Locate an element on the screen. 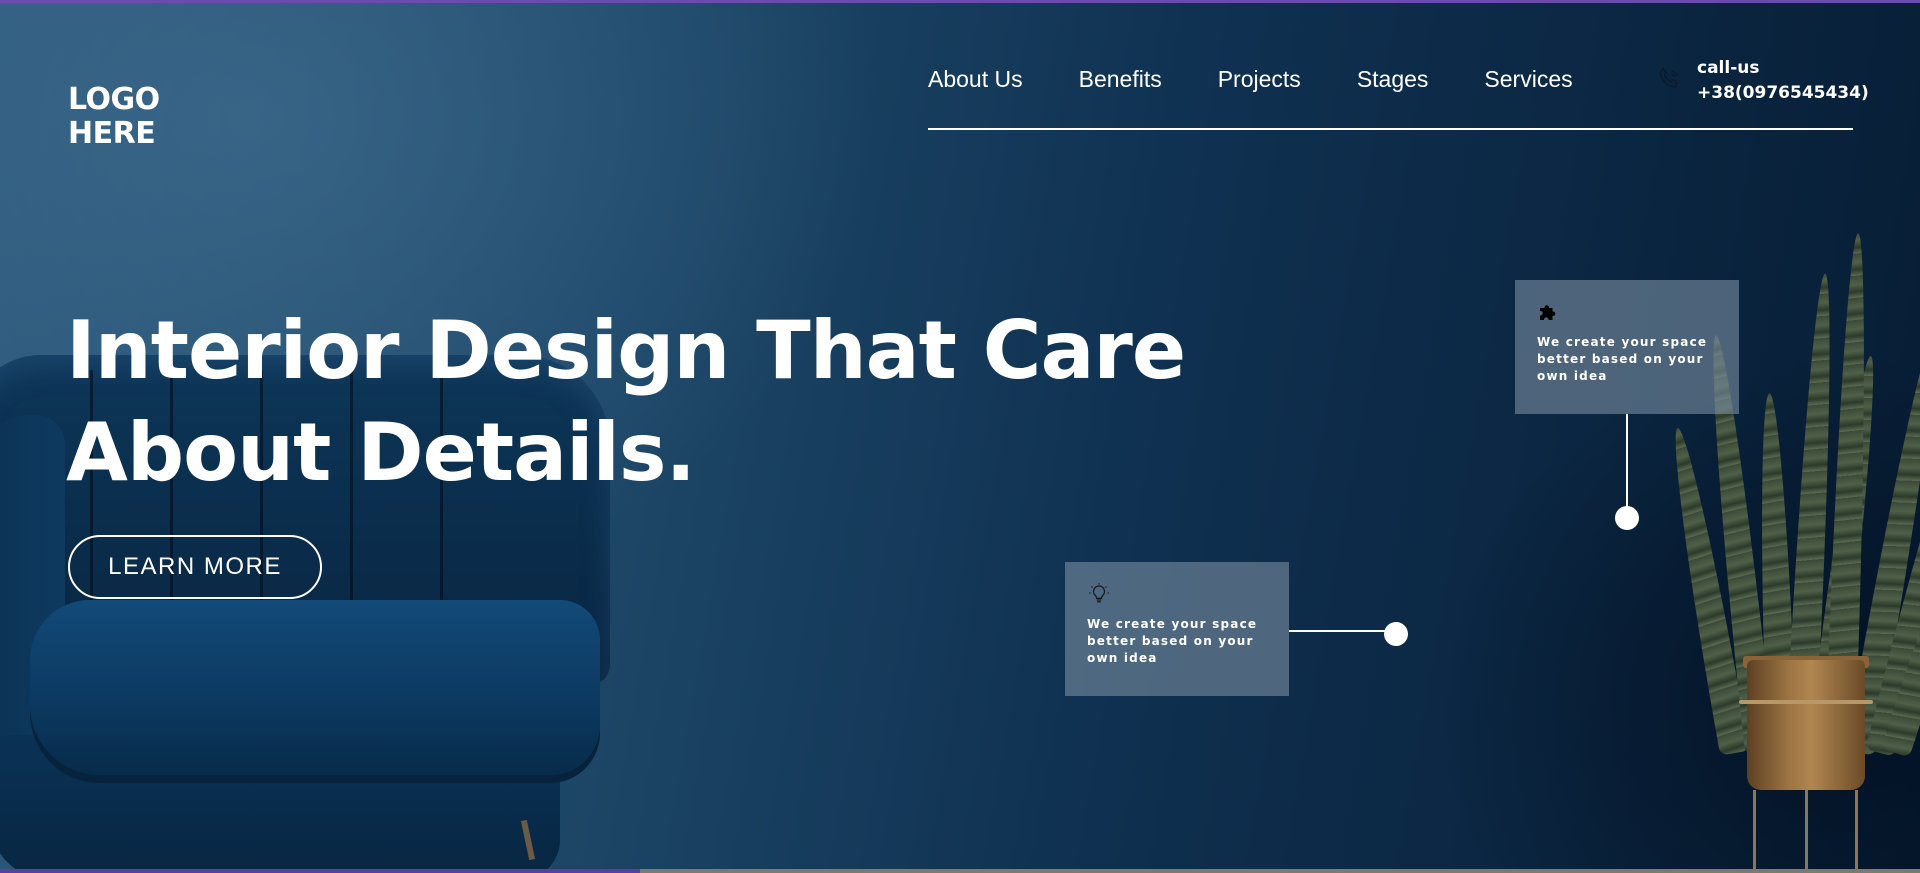 This screenshot has width=1920, height=873. call-us-label: call-us is located at coordinates (1728, 68).